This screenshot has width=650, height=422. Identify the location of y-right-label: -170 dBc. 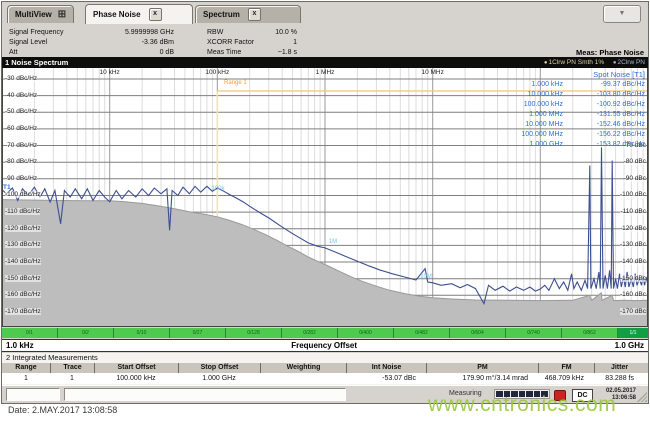
(632, 311).